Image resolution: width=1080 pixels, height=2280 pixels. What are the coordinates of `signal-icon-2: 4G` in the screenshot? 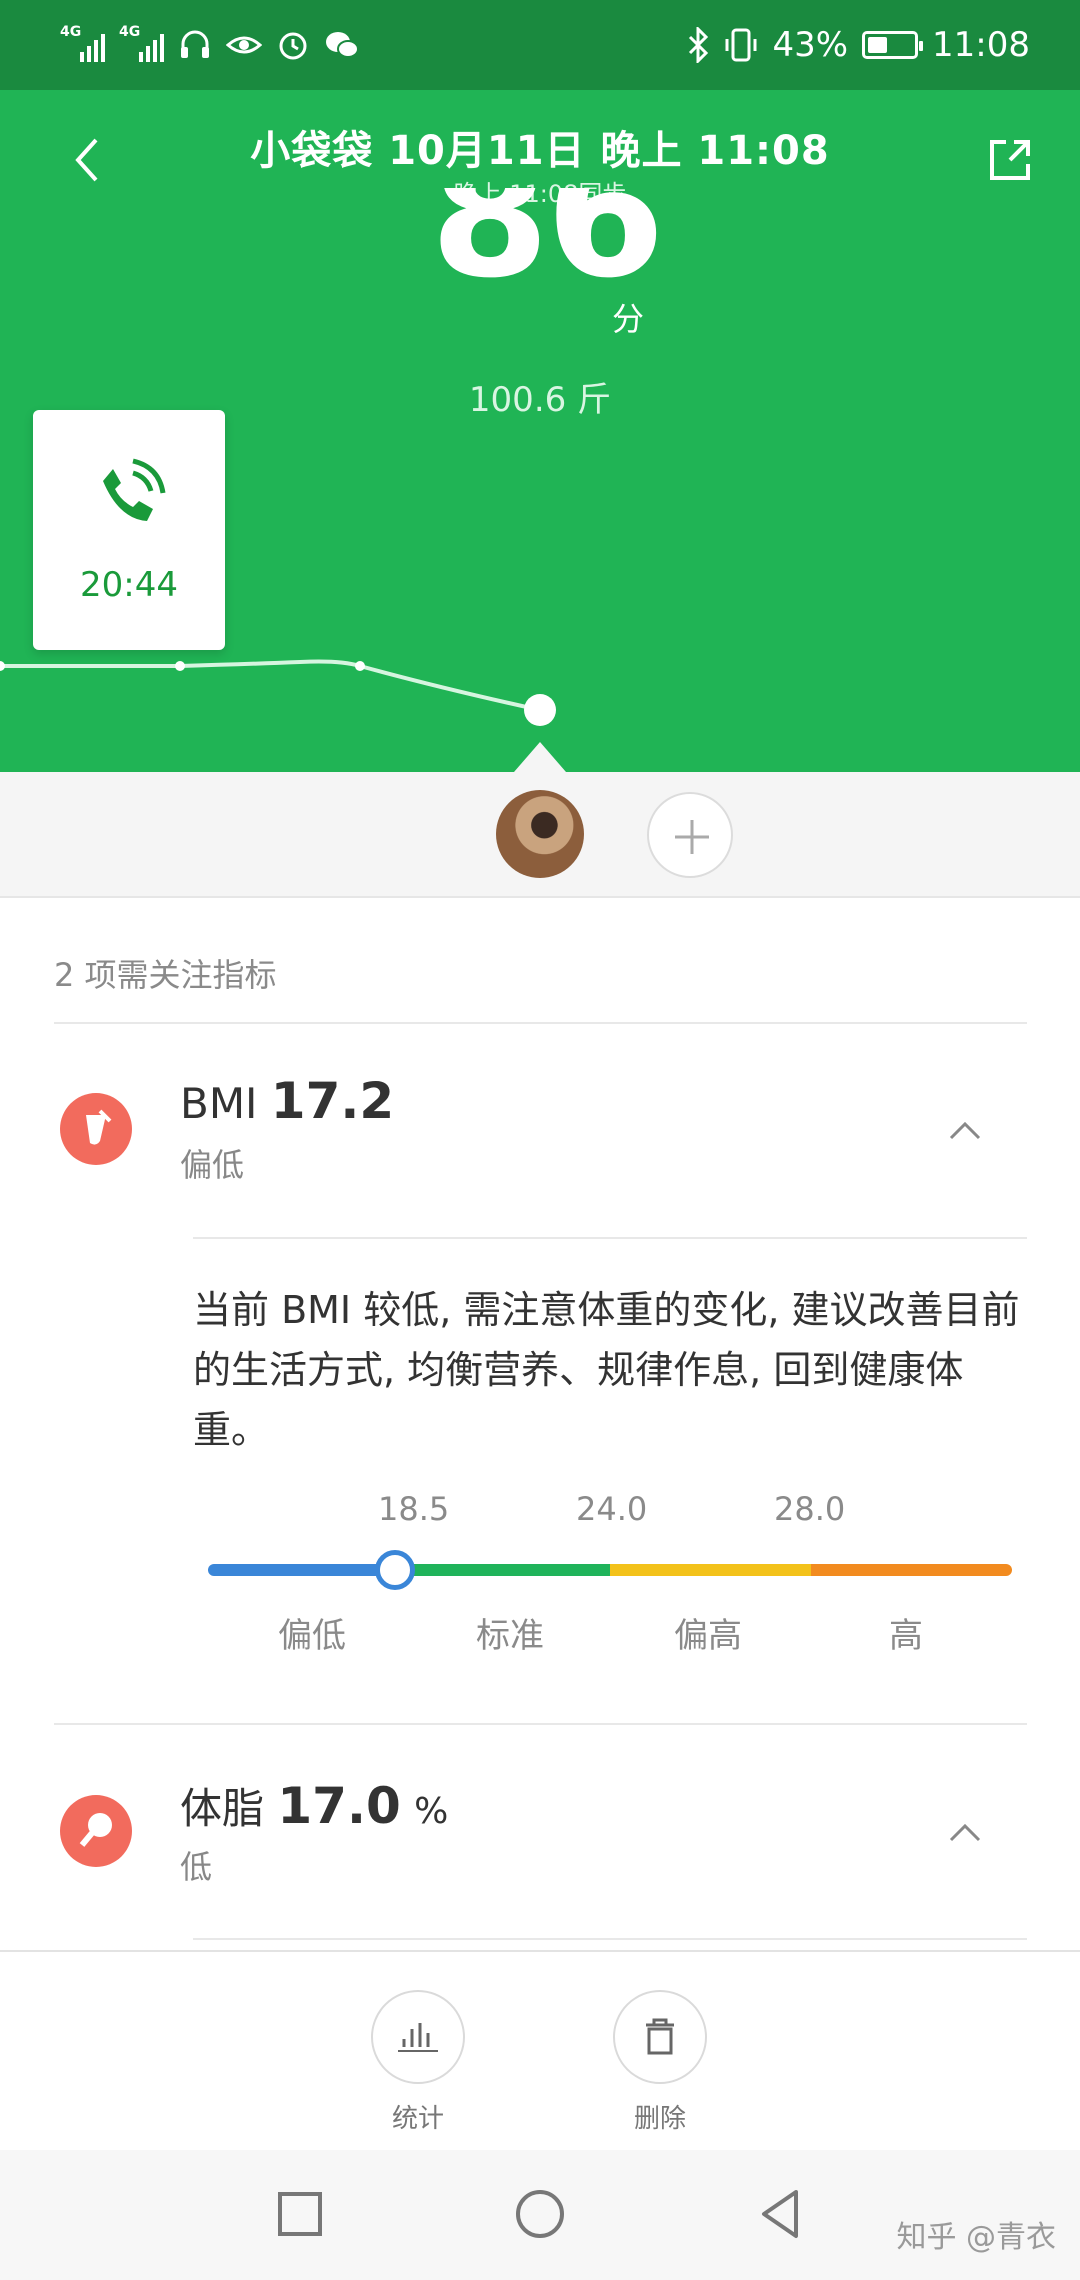 It's located at (141, 43).